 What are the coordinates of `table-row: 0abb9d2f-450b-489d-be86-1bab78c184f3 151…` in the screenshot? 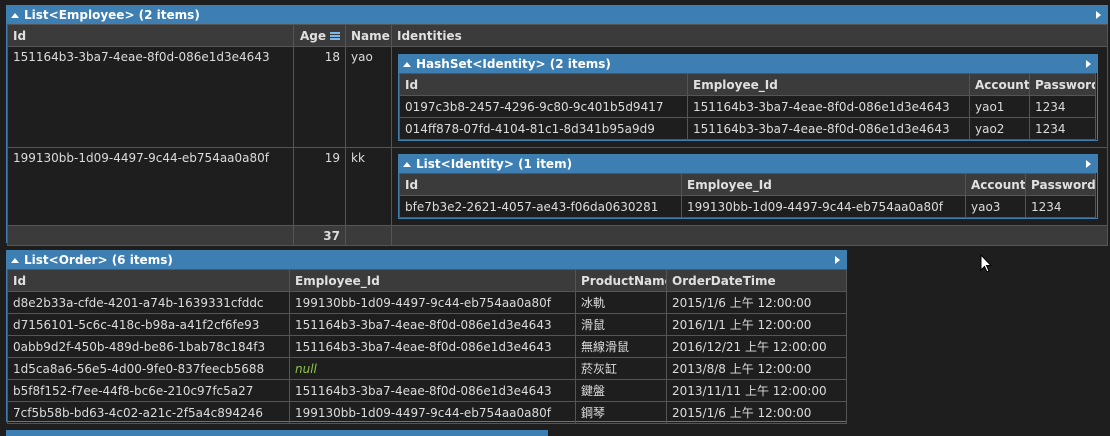 It's located at (427, 346).